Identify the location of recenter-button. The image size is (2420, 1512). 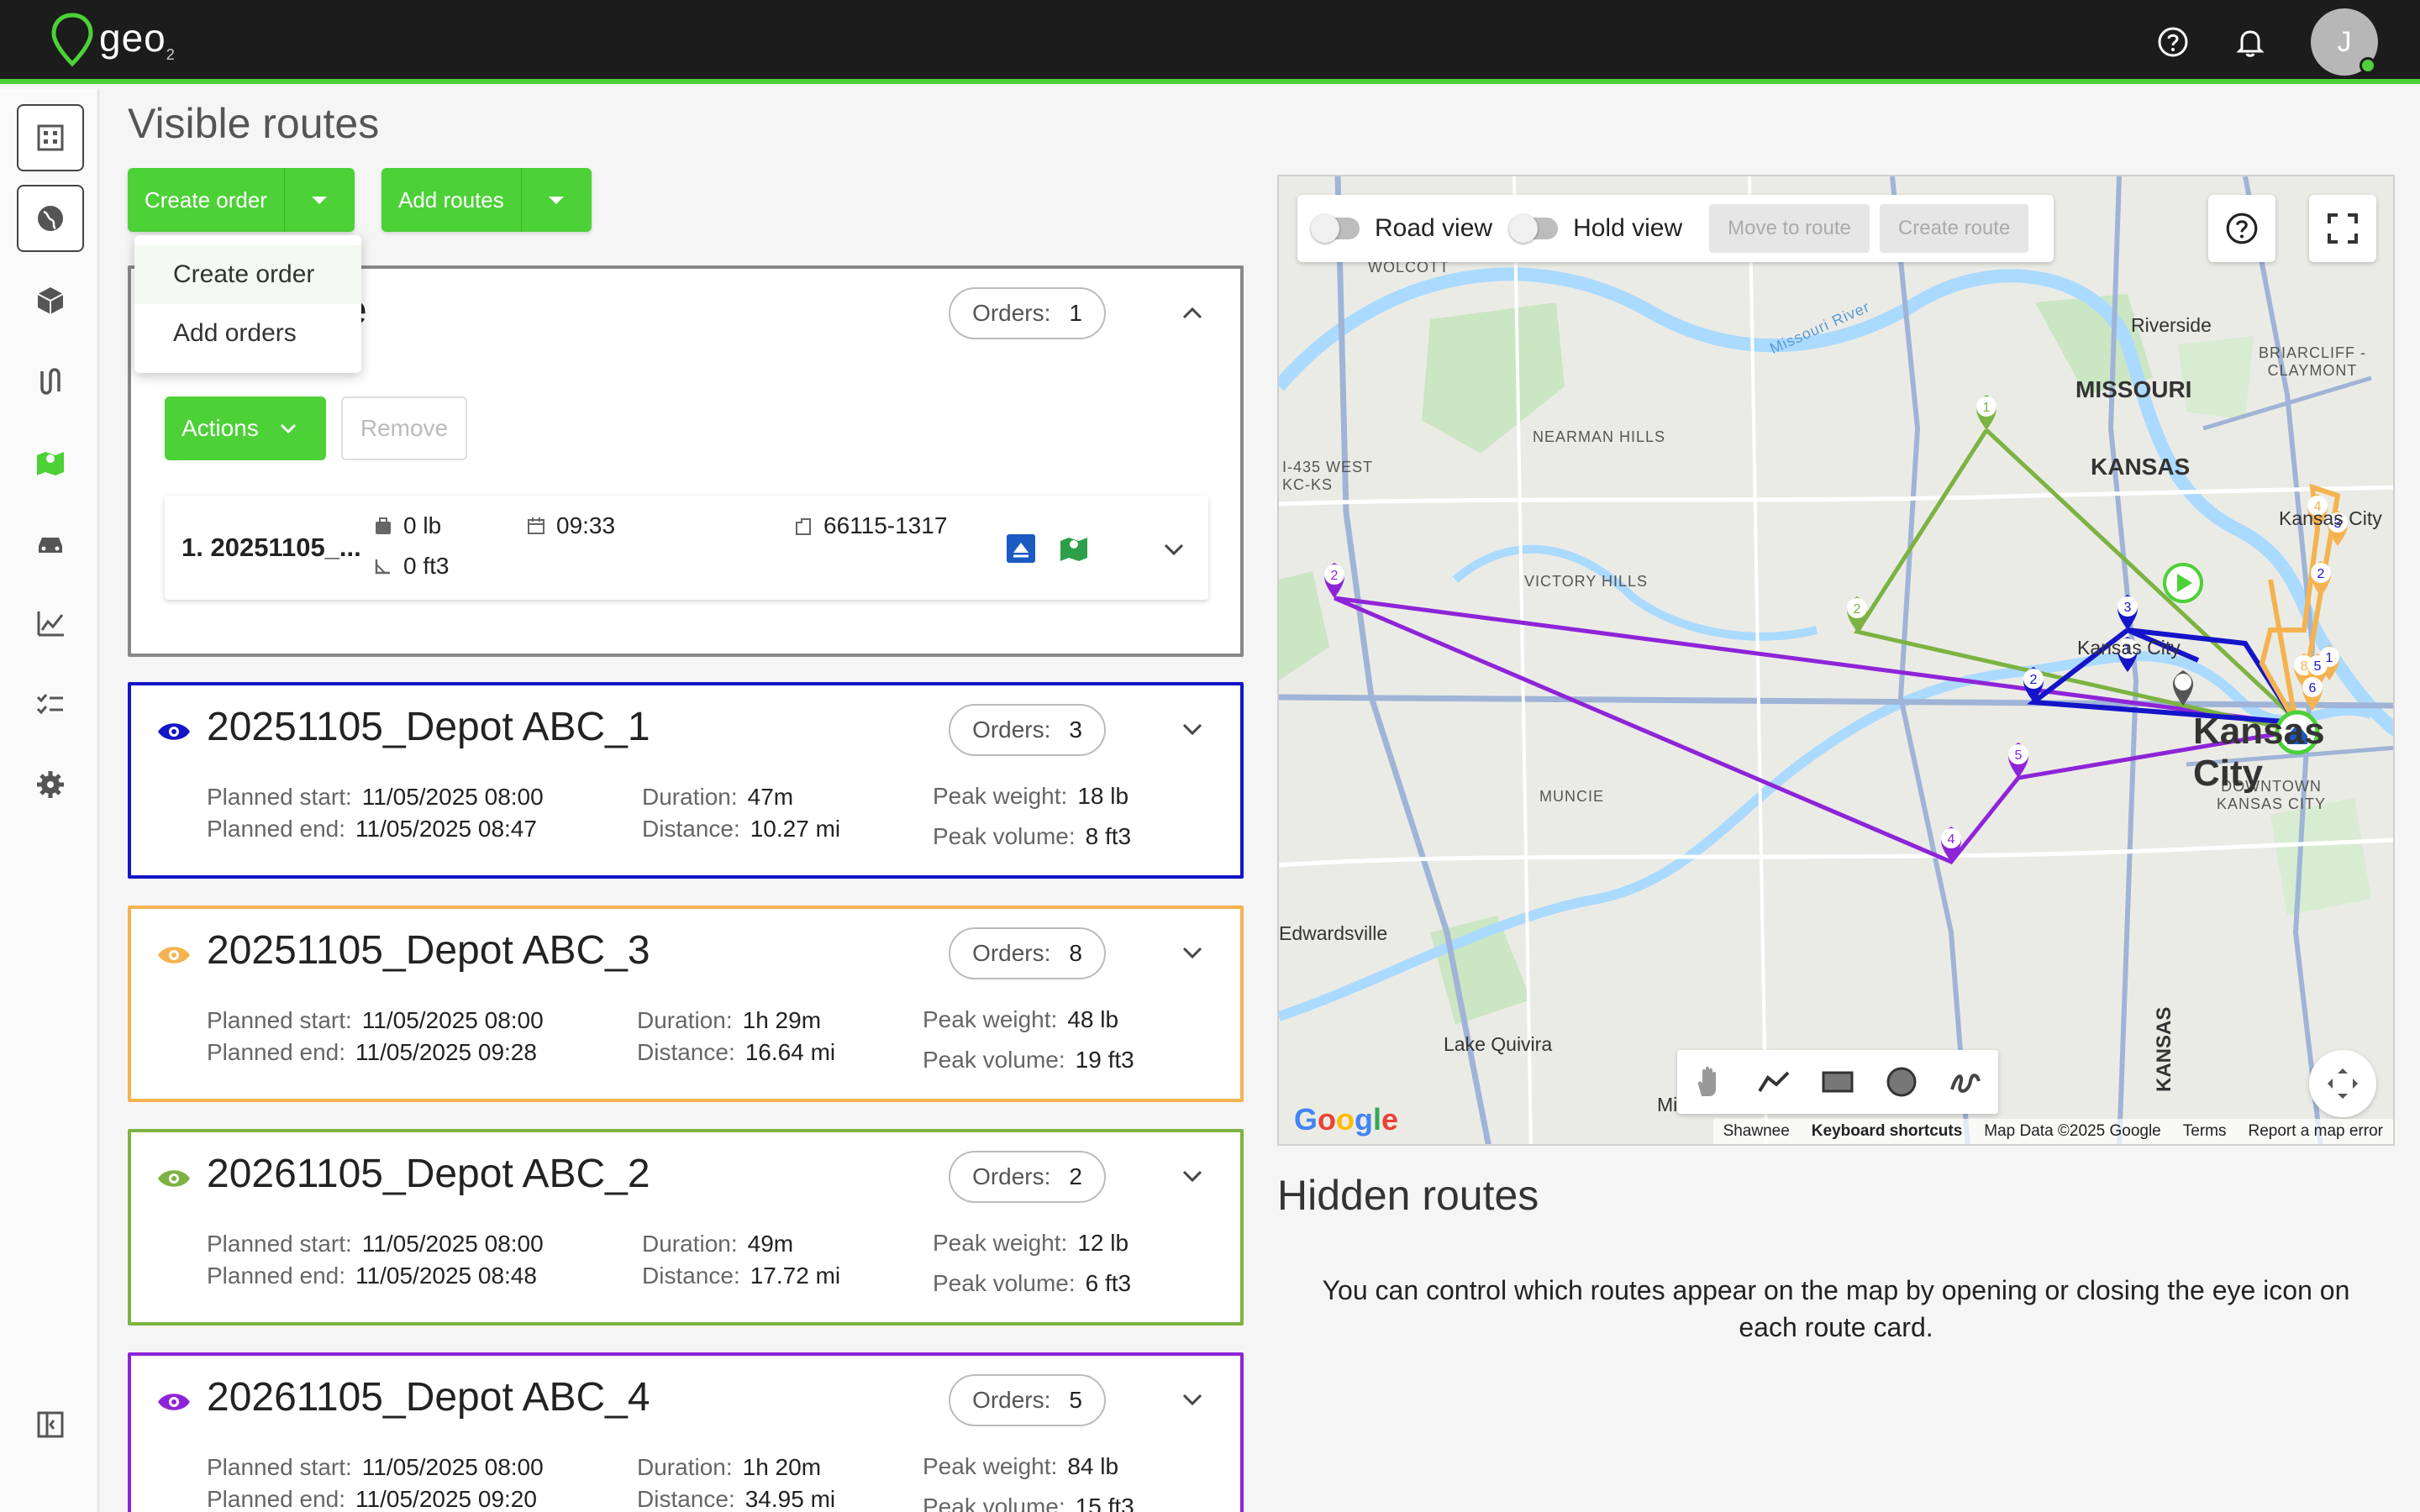
(2342, 1083).